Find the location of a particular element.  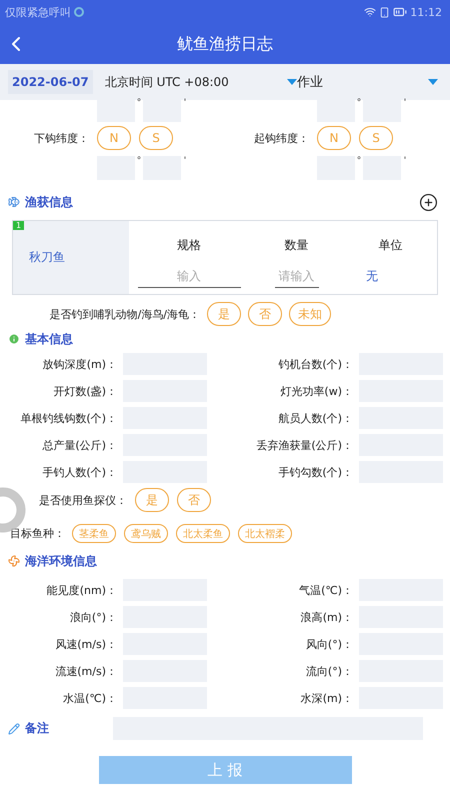

info-icon is located at coordinates (14, 339).